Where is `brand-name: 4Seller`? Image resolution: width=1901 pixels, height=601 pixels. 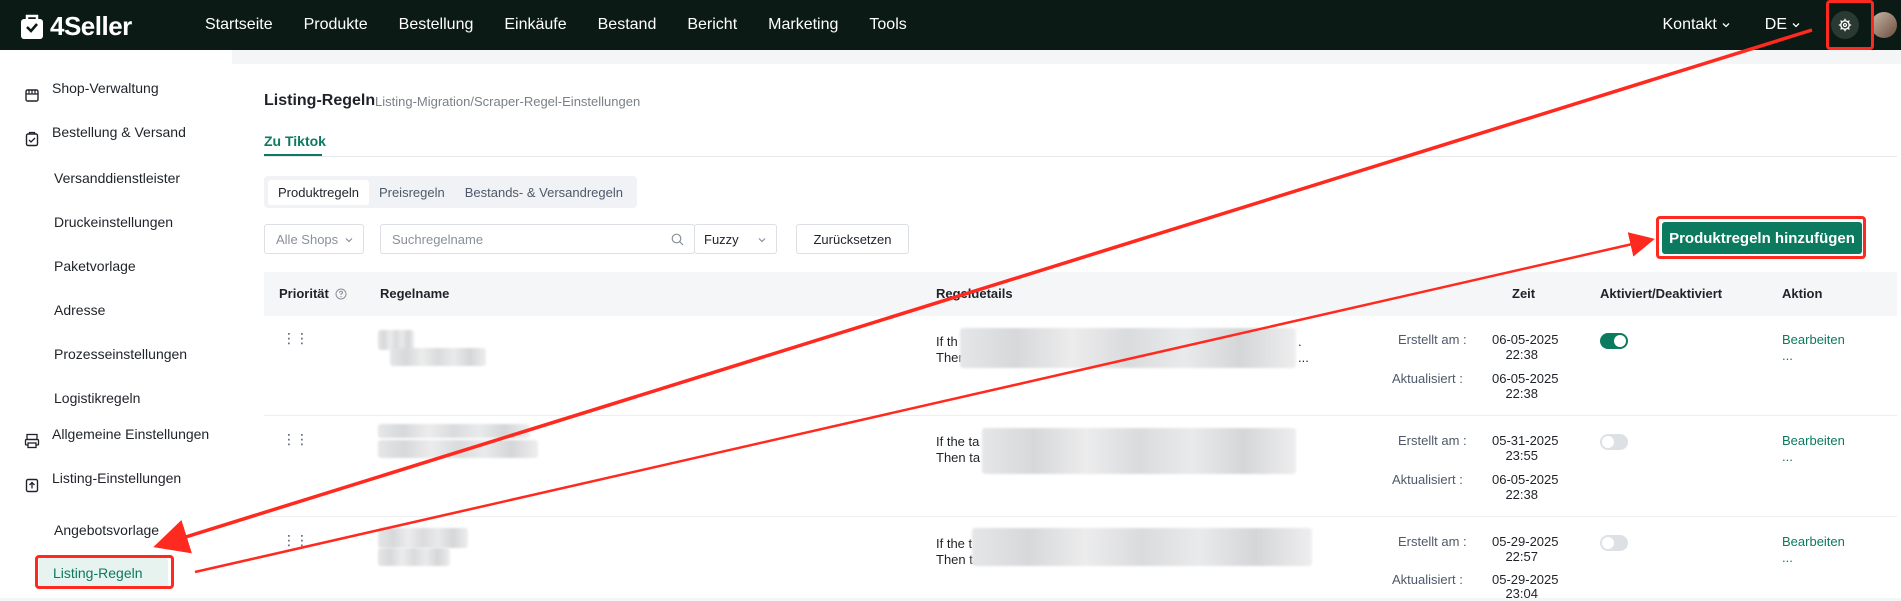
brand-name: 4Seller is located at coordinates (91, 26).